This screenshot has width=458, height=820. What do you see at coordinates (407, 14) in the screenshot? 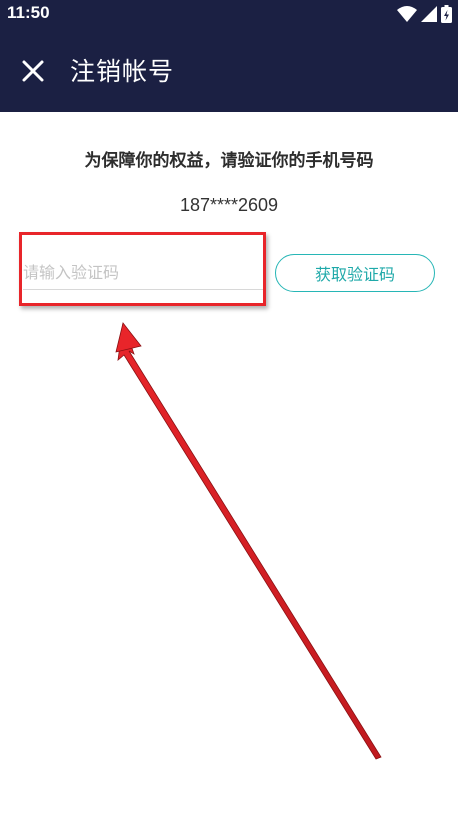
I see `wifi-icon` at bounding box center [407, 14].